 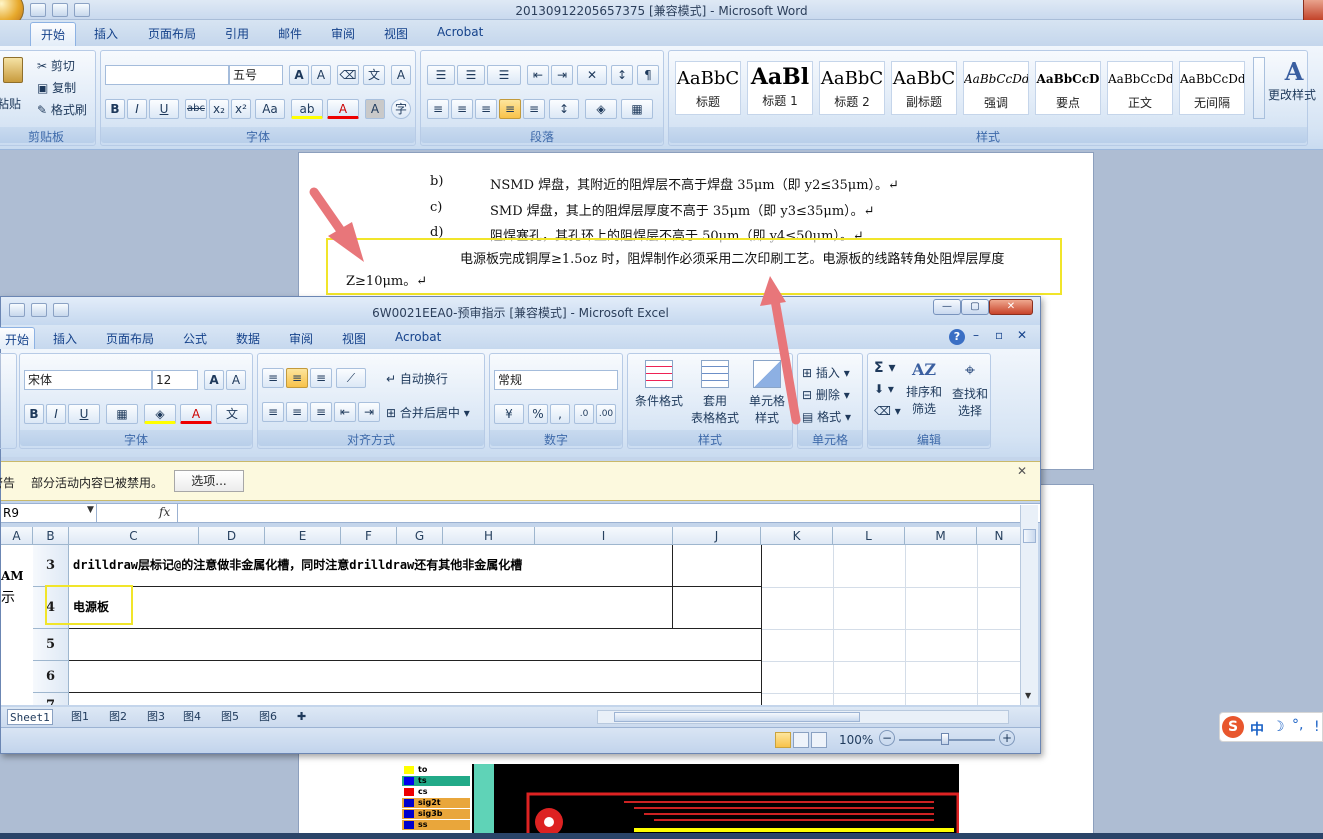 What do you see at coordinates (1317, 727) in the screenshot?
I see `ime-more-icon: !` at bounding box center [1317, 727].